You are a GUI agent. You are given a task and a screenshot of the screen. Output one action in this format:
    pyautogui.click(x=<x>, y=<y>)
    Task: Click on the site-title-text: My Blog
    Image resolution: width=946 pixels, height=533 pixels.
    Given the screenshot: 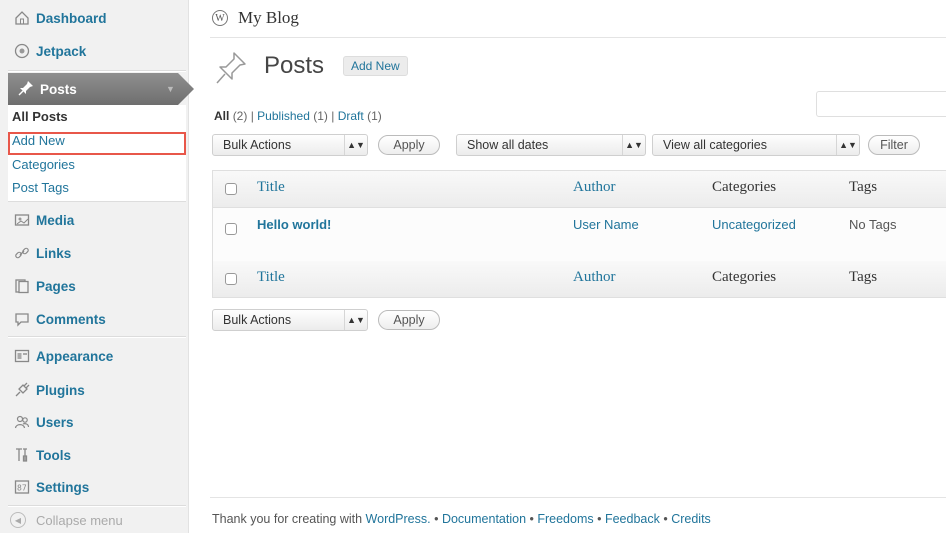 What is the action you would take?
    pyautogui.click(x=268, y=17)
    